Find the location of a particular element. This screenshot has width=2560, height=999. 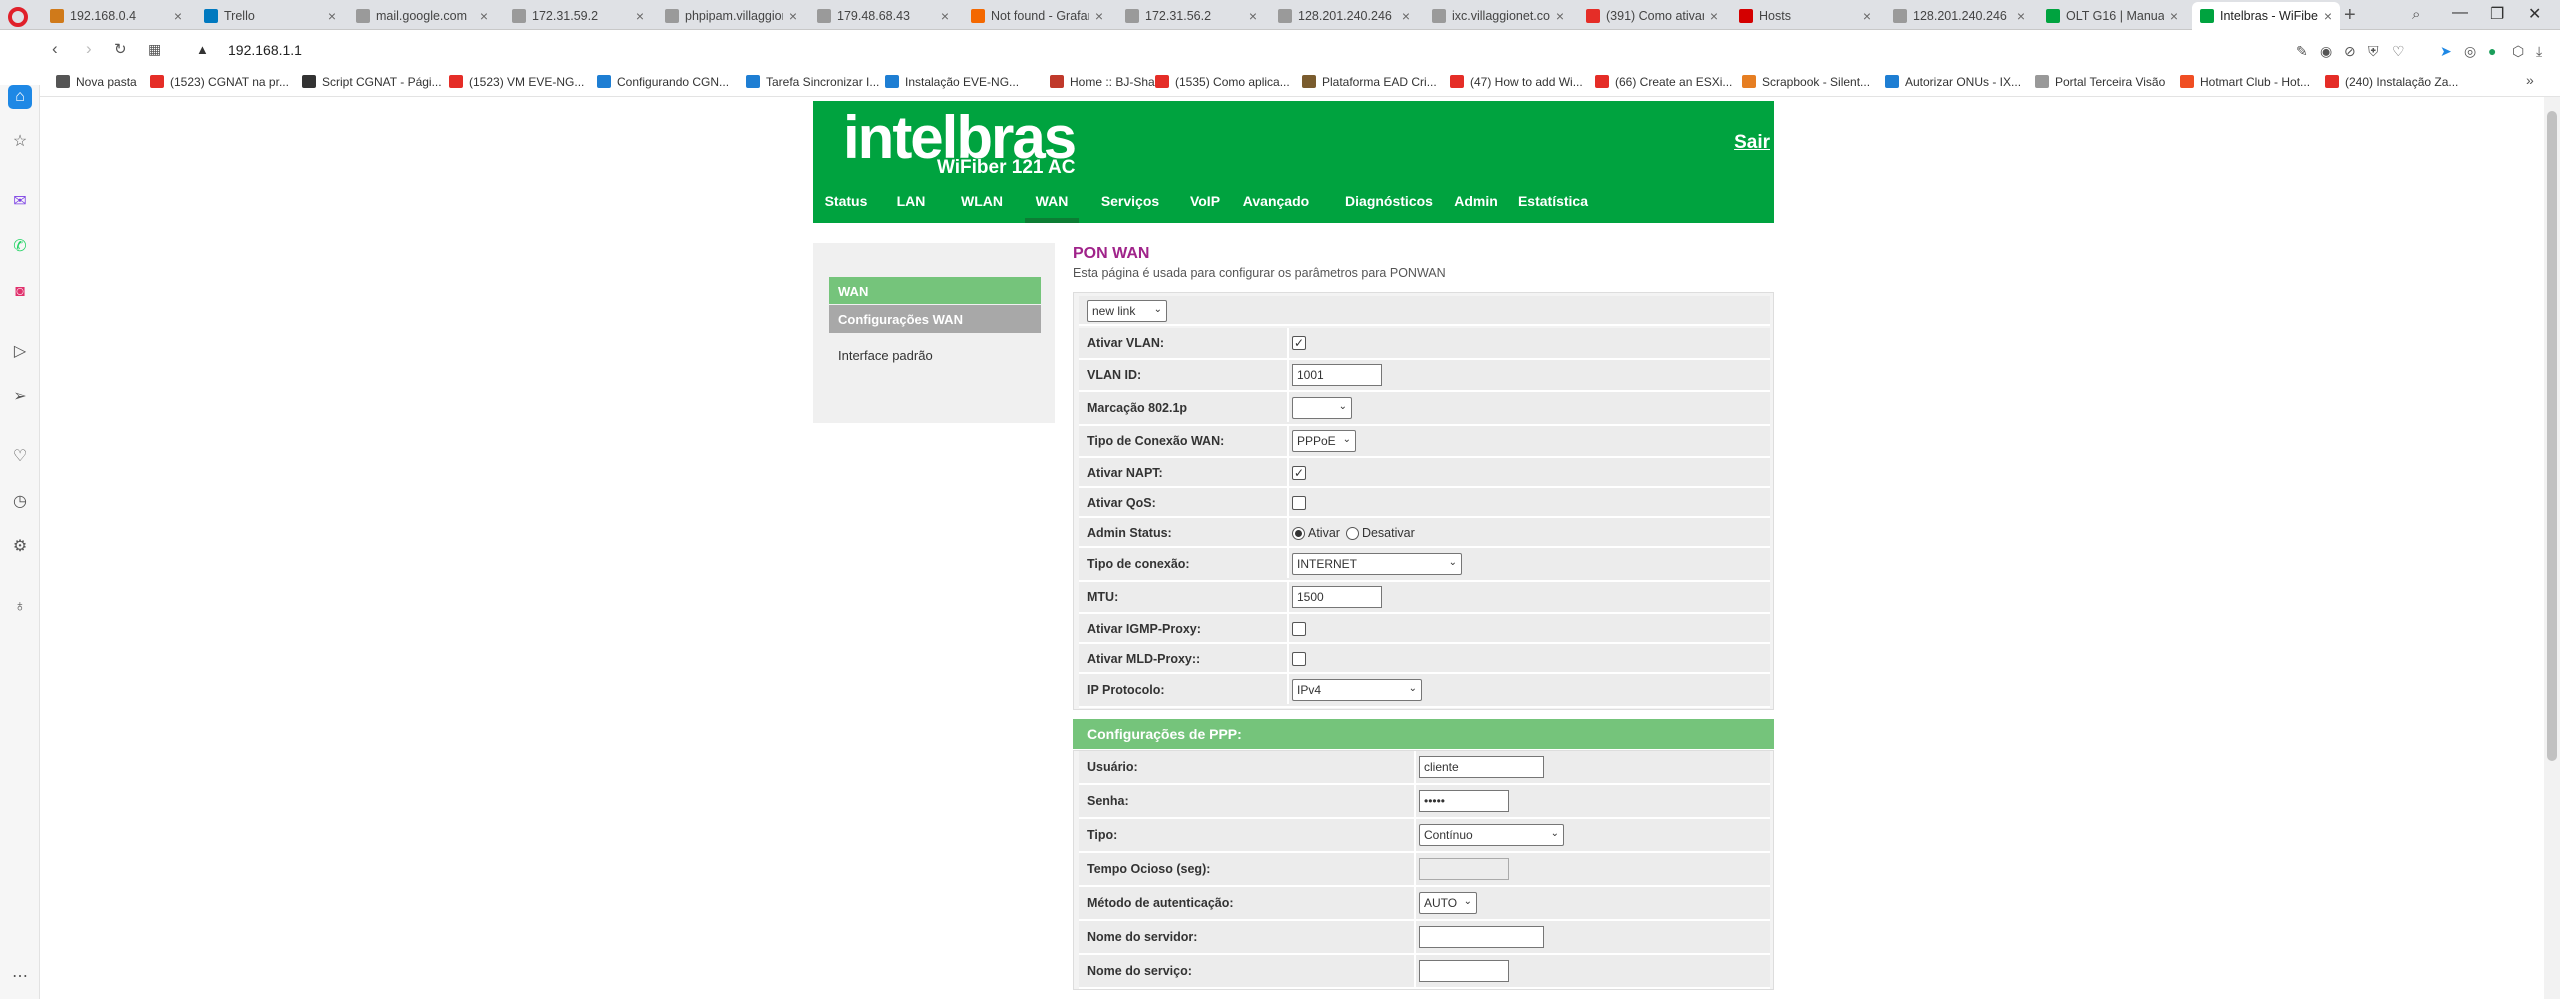

profile-icon: ● is located at coordinates (2492, 51).